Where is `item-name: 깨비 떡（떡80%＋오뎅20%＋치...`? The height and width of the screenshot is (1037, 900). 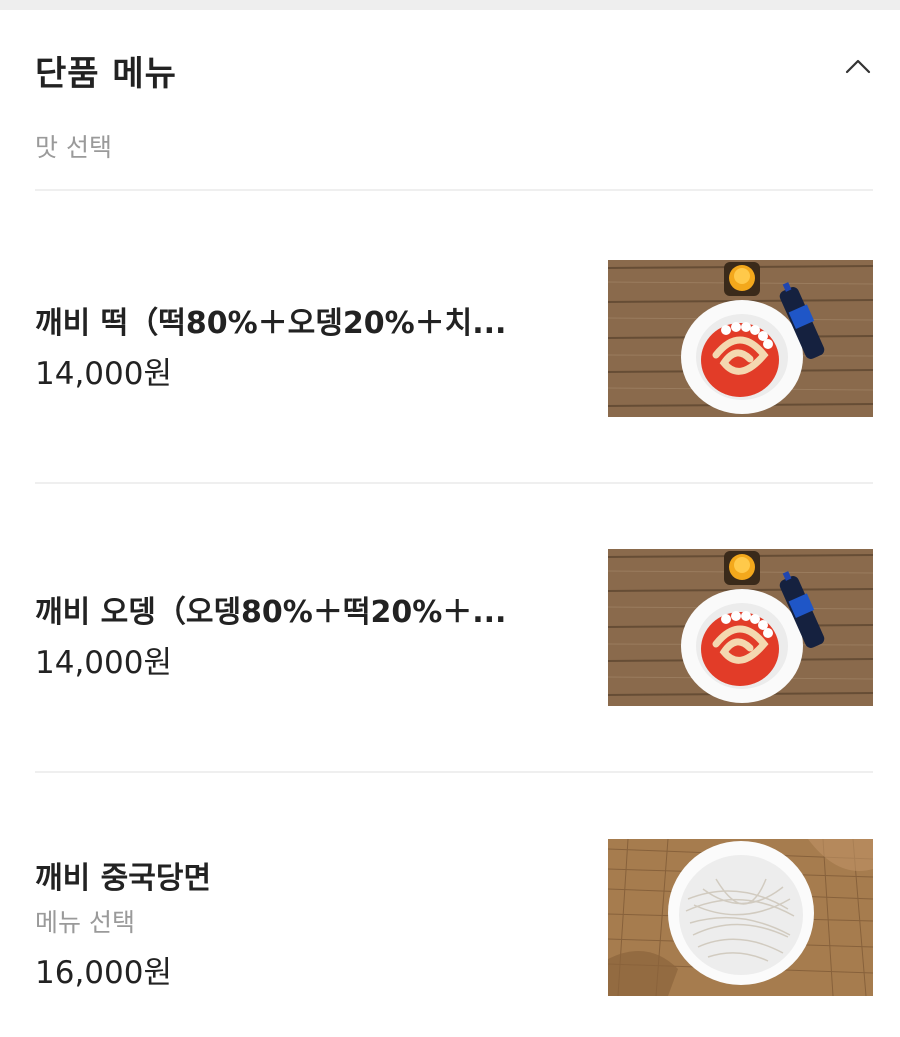 item-name: 깨비 떡（떡80%＋오뎅20%＋치... is located at coordinates (271, 323).